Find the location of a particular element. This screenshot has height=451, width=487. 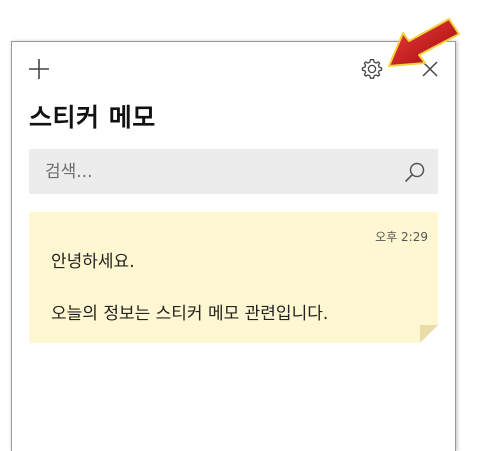

search-icon is located at coordinates (415, 172).